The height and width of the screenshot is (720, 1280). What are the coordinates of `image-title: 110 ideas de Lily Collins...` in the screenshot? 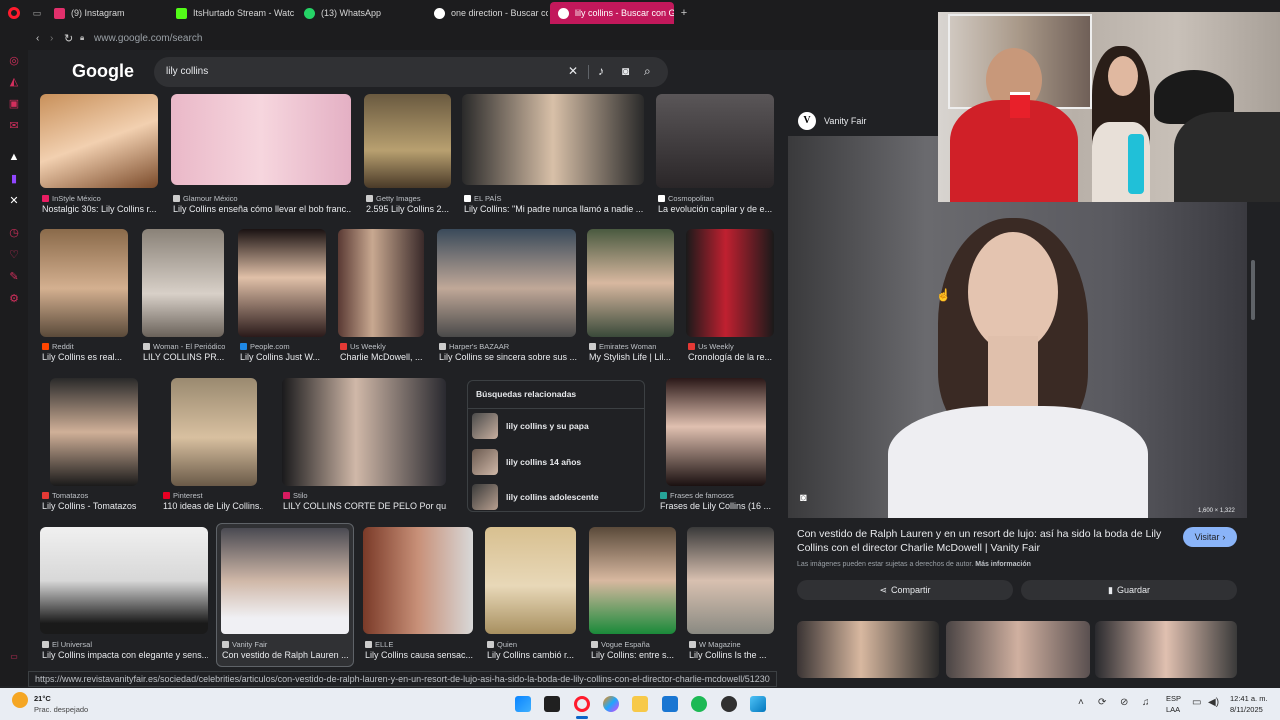 It's located at (213, 506).